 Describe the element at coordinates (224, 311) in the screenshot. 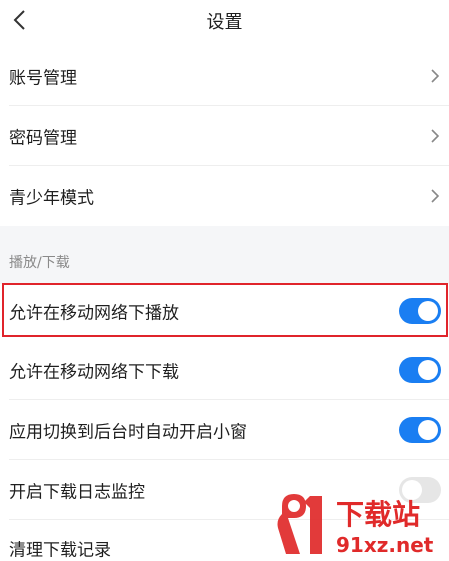

I see `row-allow-mobile-playback: 允许在移动网络下播放` at that location.